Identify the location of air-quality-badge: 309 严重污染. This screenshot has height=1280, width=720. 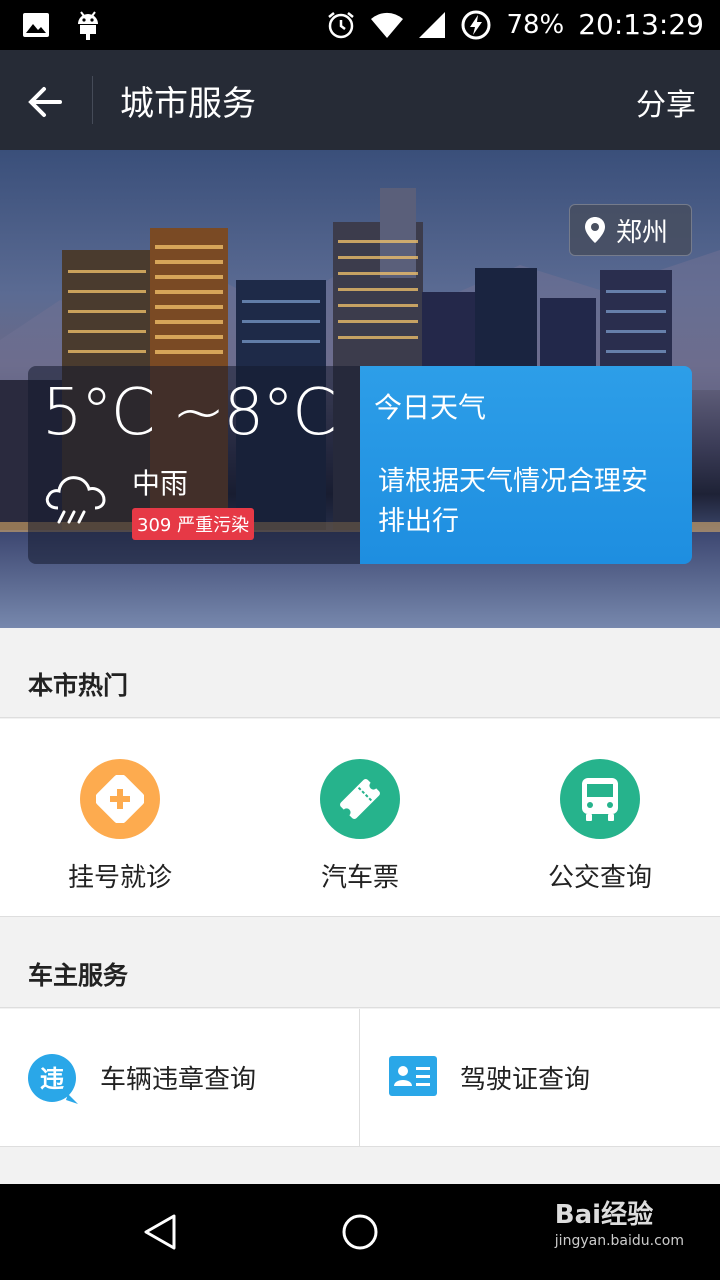
(193, 524).